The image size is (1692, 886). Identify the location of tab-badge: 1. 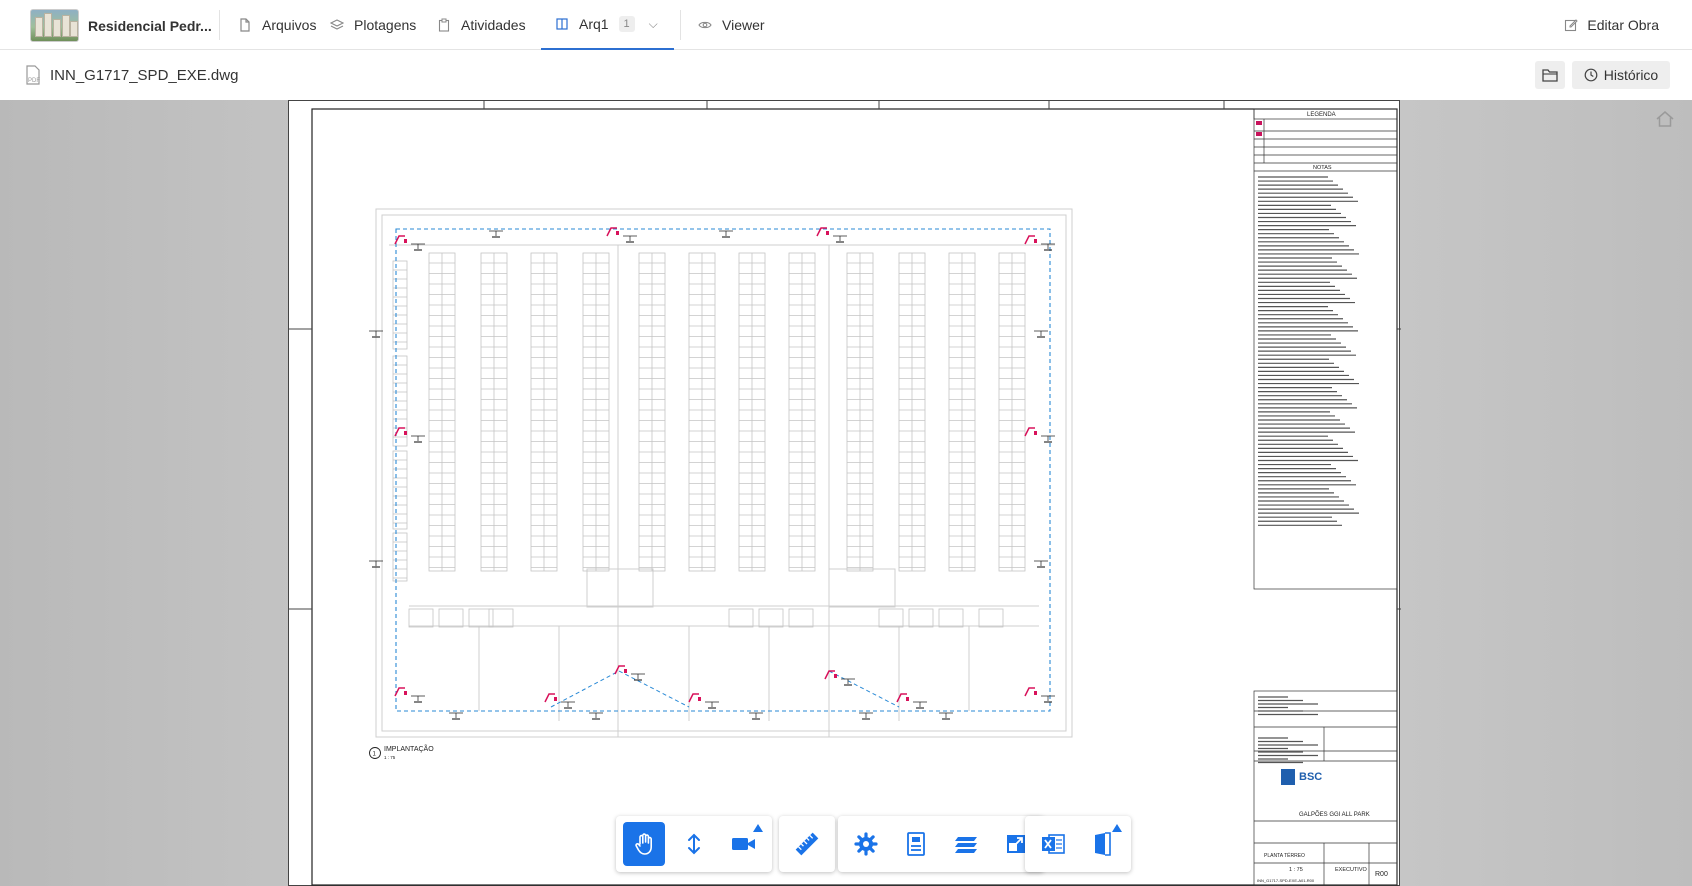
(626, 24).